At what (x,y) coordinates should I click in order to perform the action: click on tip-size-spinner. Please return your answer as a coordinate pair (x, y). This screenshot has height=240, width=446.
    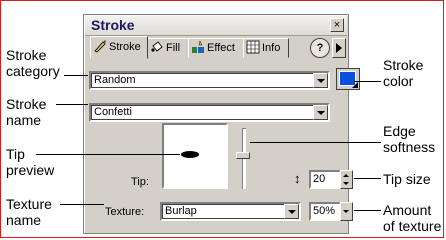
    Looking at the image, I should click on (346, 179).